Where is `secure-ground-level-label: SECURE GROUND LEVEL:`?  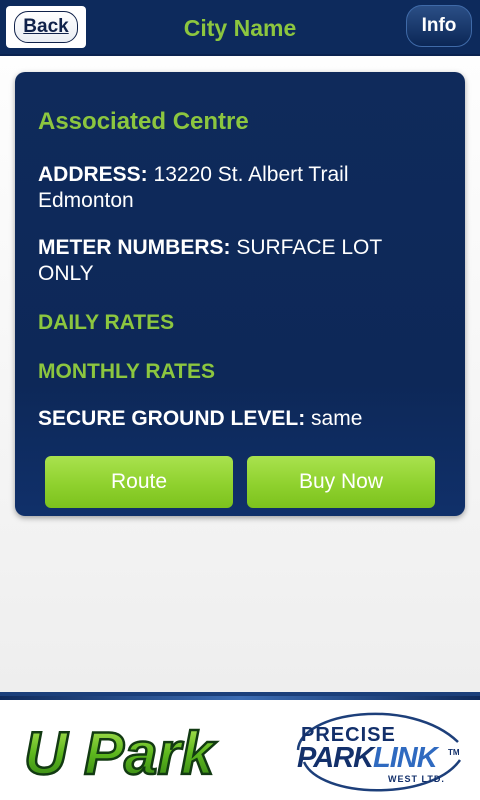
secure-ground-level-label: SECURE GROUND LEVEL: is located at coordinates (172, 418).